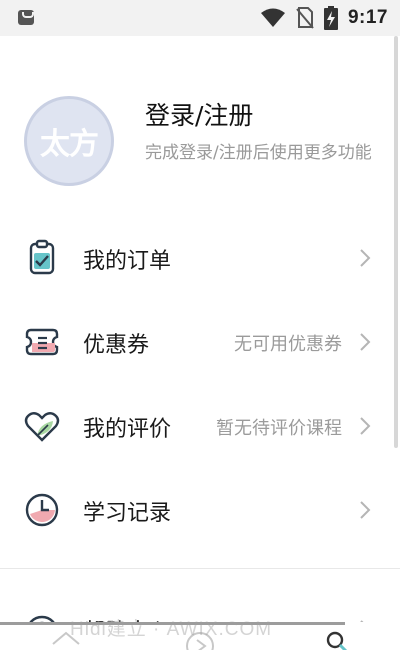 Image resolution: width=400 pixels, height=650 pixels. What do you see at coordinates (288, 344) in the screenshot?
I see `menu-value-coupons: 无可用优惠券` at bounding box center [288, 344].